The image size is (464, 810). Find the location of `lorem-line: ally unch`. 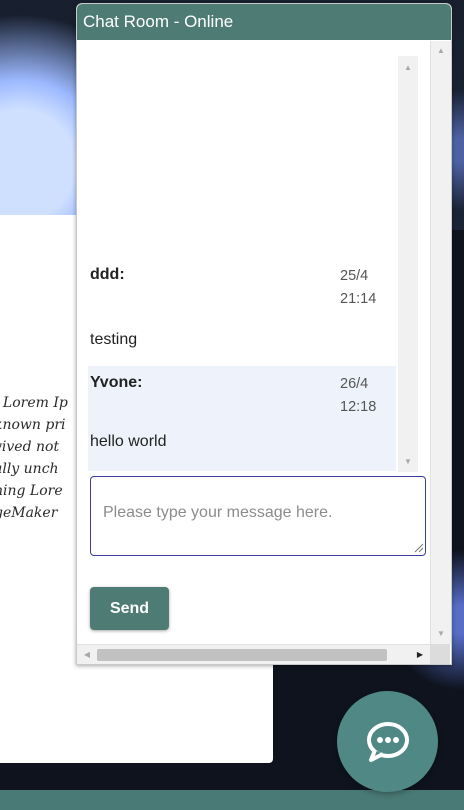

lorem-line: ally unch is located at coordinates (29, 469).